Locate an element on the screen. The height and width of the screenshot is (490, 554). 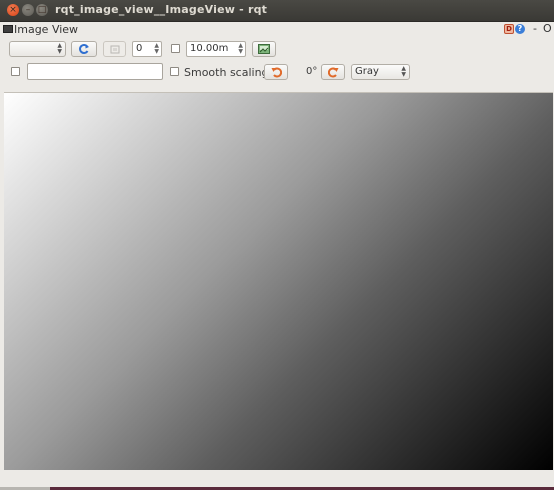
window-maximize-button: □ is located at coordinates (42, 10).